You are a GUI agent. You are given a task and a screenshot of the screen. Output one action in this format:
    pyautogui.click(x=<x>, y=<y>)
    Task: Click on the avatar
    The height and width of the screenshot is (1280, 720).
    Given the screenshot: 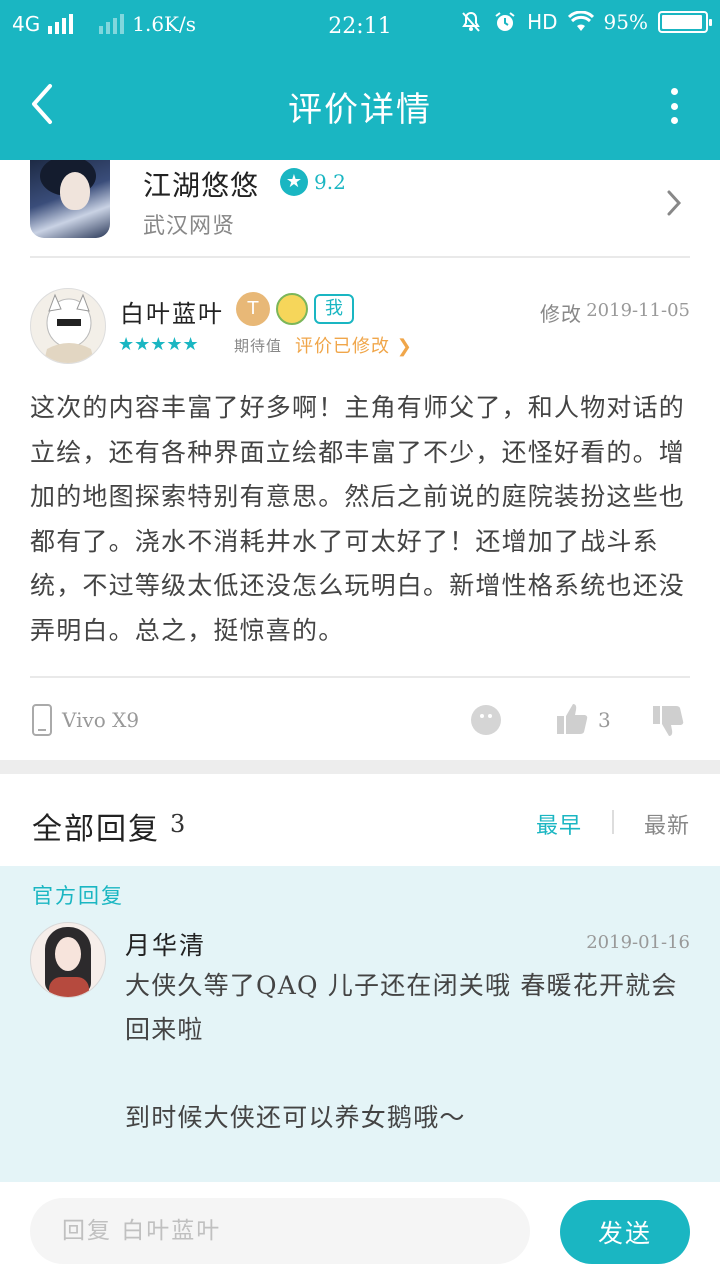 What is the action you would take?
    pyautogui.click(x=68, y=326)
    